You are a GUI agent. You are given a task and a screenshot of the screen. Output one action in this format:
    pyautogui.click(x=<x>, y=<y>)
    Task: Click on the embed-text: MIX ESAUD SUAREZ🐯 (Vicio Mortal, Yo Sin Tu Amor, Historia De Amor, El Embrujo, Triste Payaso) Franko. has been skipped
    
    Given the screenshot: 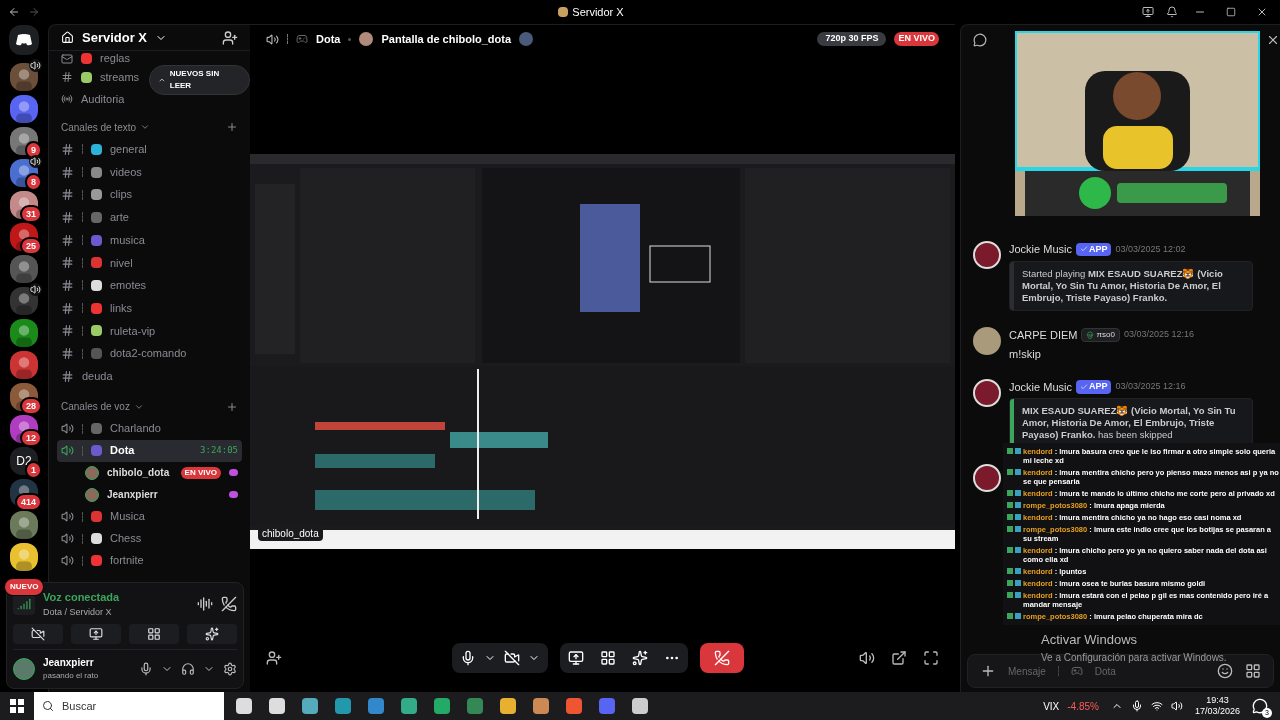 What is the action you would take?
    pyautogui.click(x=1129, y=423)
    